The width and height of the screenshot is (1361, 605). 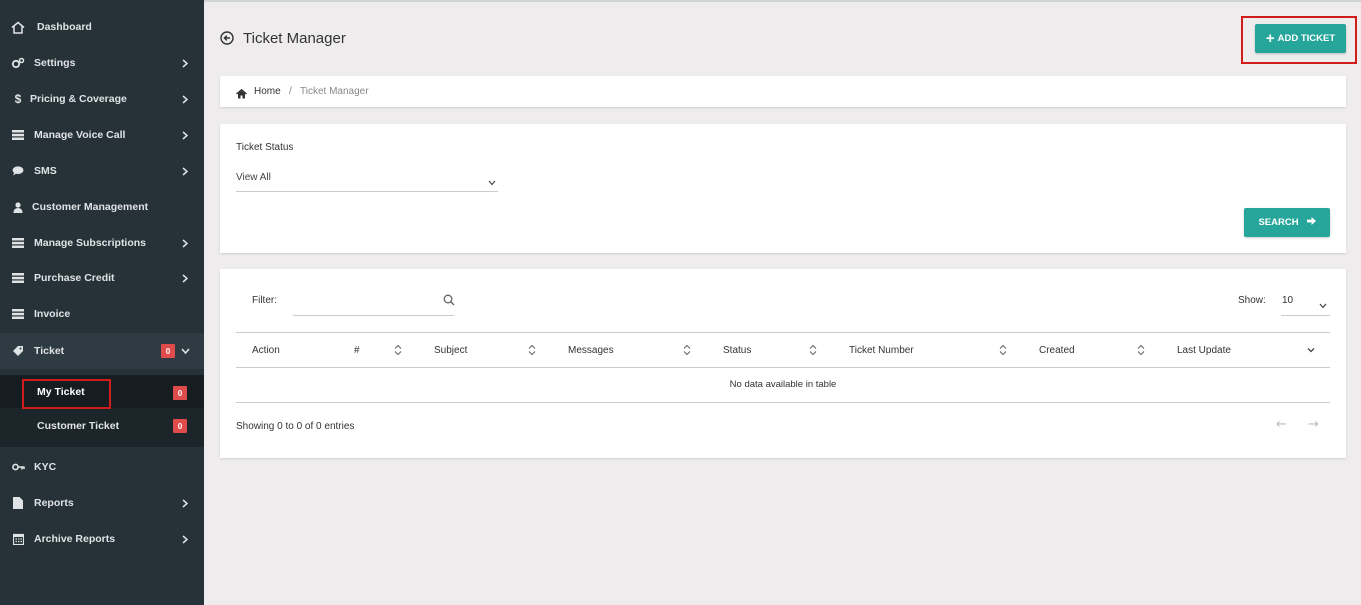 I want to click on customer-ticket-count-badge: 0, so click(x=180, y=426).